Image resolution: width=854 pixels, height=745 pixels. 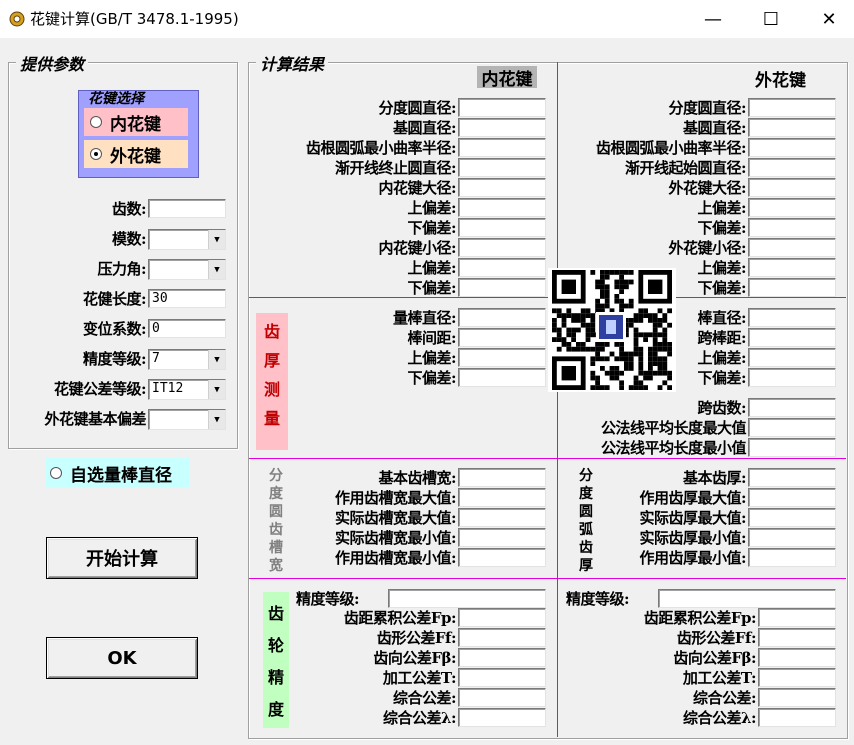 What do you see at coordinates (400, 618) in the screenshot?
I see `prec-inner-0-label: 齿距累积公差Fp:` at bounding box center [400, 618].